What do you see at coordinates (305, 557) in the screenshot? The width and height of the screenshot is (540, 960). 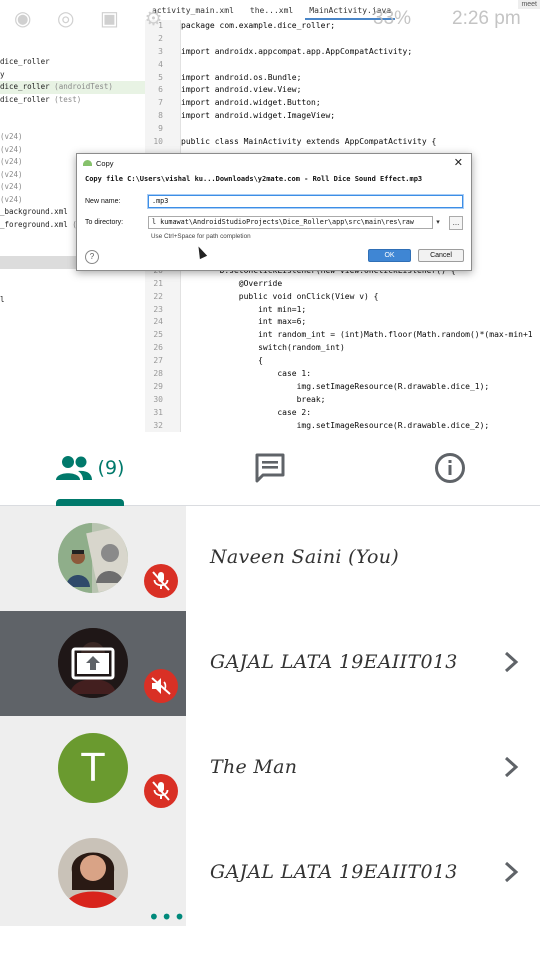 I see `participant-name: Naveen Saini (You)` at bounding box center [305, 557].